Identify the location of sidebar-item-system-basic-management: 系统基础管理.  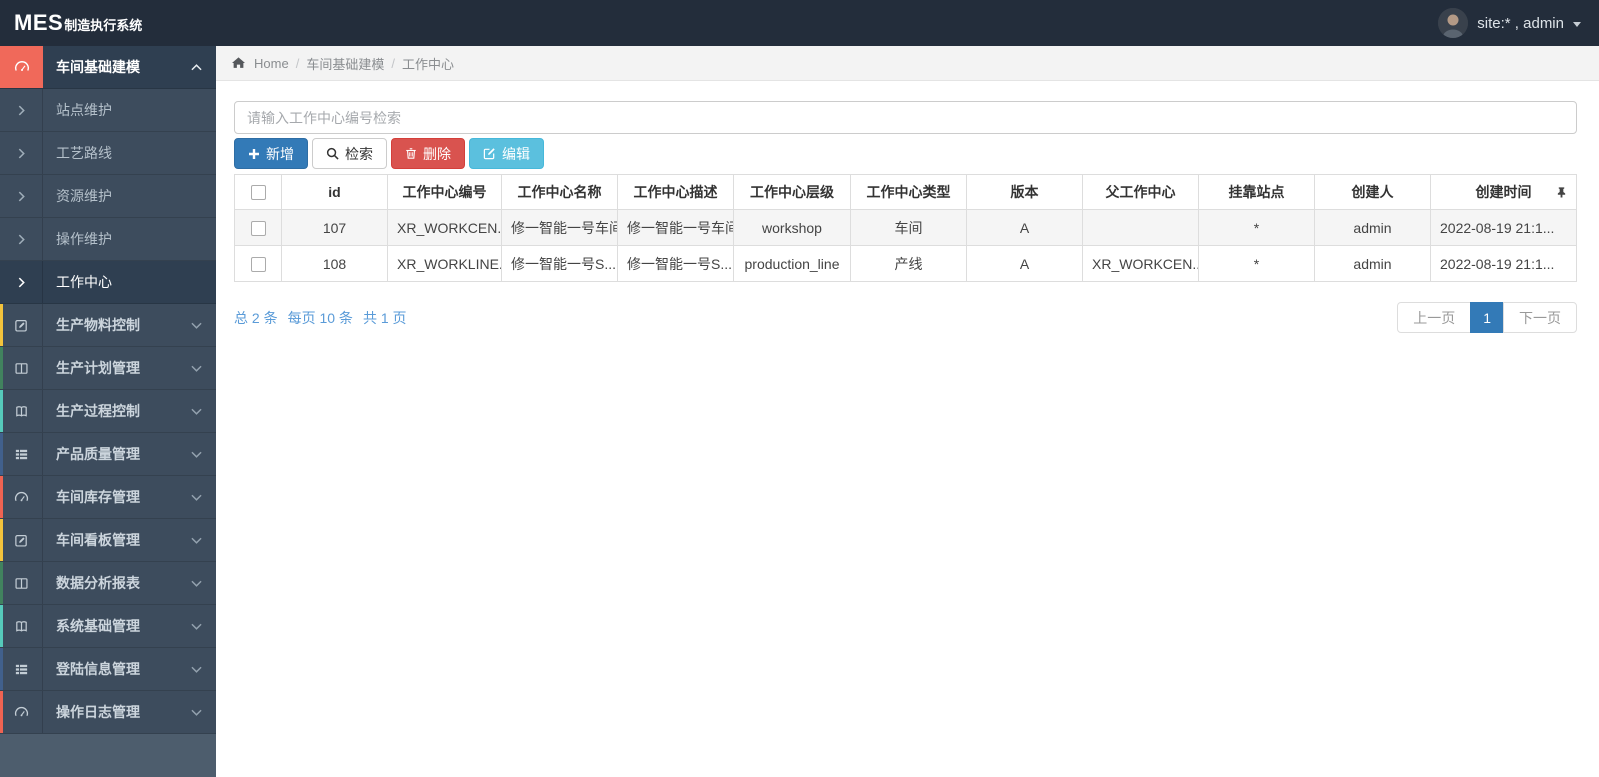
(108, 626).